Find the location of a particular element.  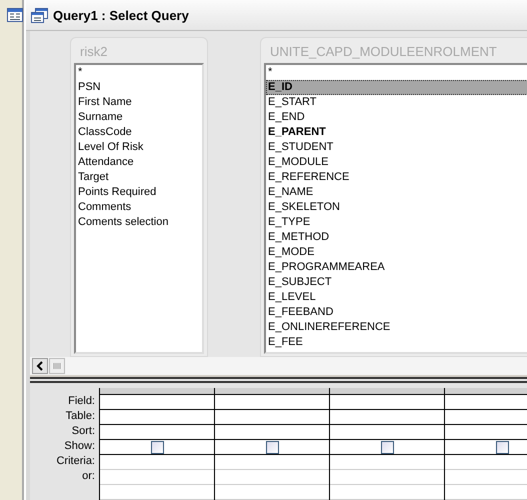

pane-splitter is located at coordinates (278, 380).